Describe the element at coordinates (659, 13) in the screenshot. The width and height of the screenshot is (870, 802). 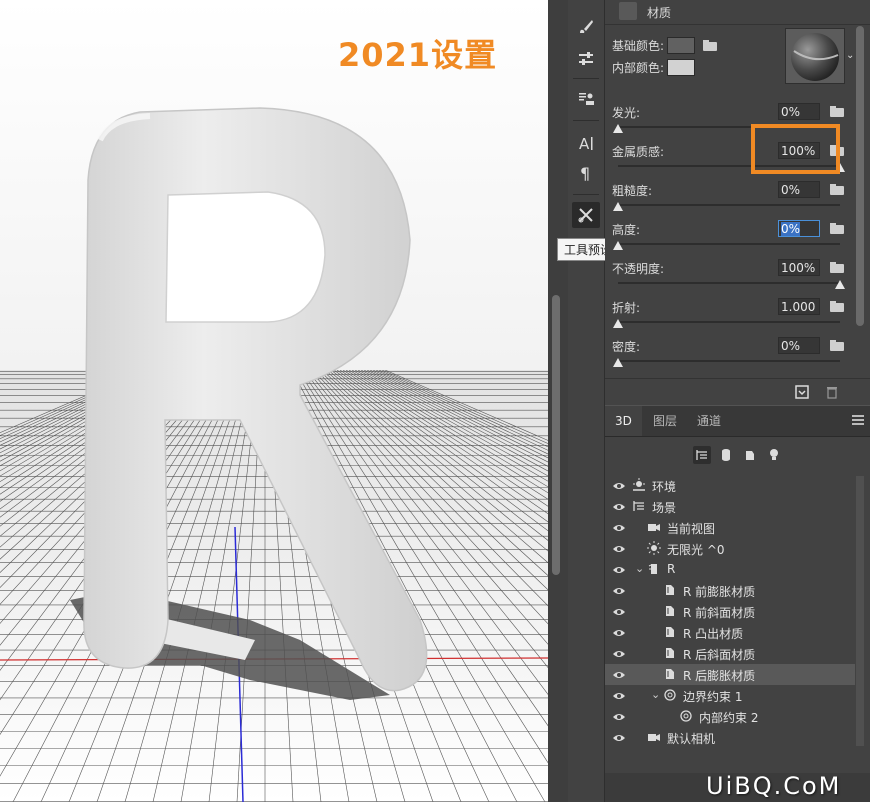
I see `properties-title: 材质` at that location.